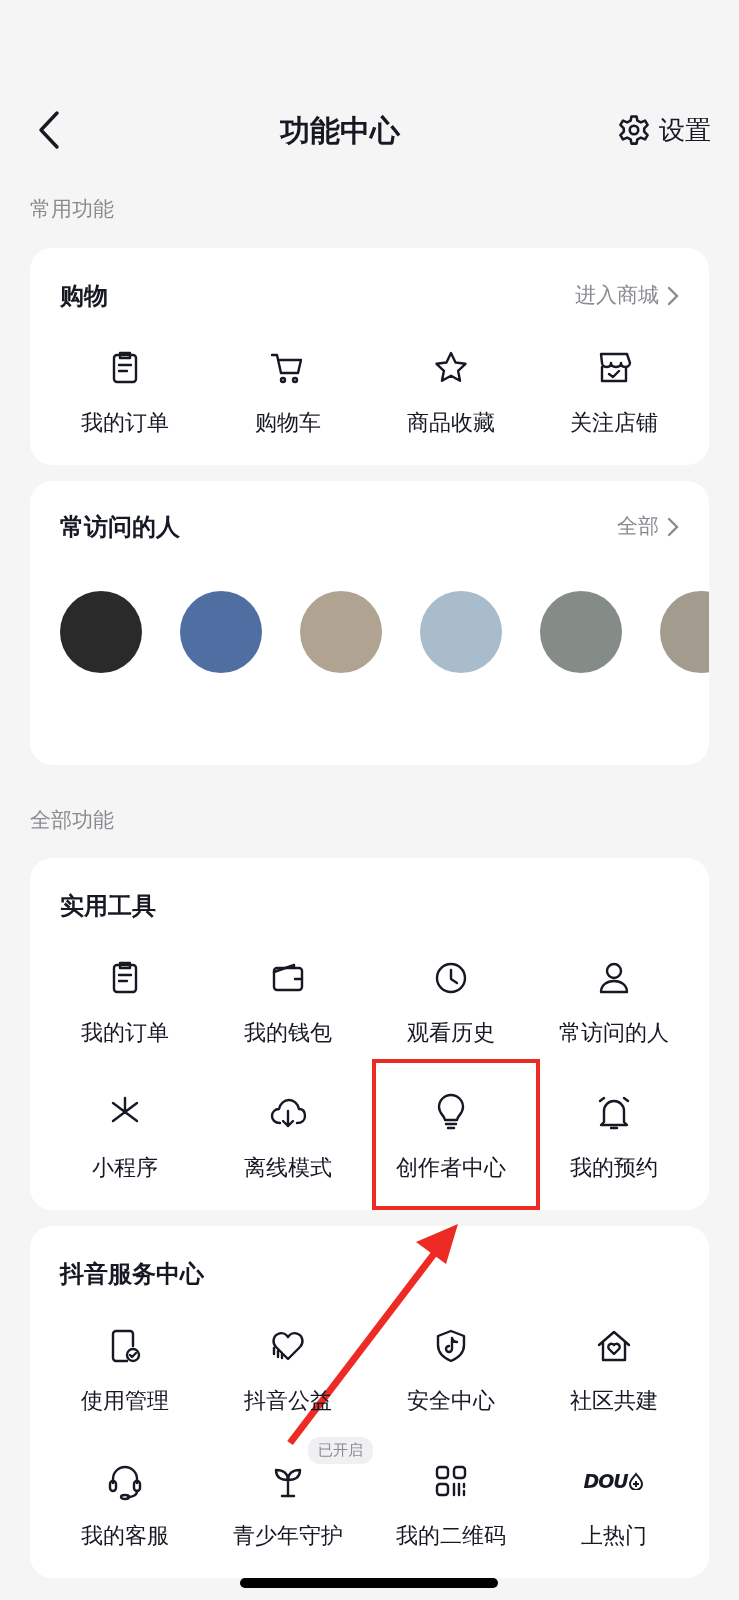 This screenshot has height=1600, width=739. I want to click on card-link: 进入商城, so click(617, 295).